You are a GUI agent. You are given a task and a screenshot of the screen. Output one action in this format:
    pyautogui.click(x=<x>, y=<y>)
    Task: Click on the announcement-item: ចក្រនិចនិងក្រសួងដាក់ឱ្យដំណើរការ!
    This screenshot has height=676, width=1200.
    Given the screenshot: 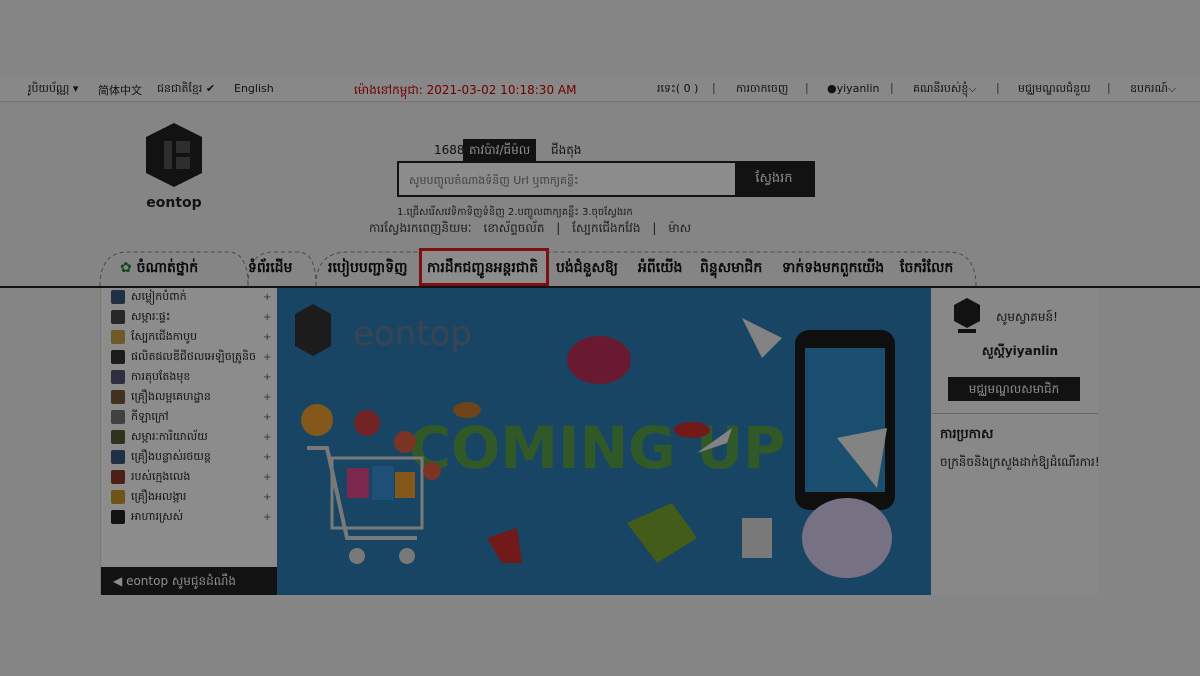 What is the action you would take?
    pyautogui.click(x=1020, y=463)
    